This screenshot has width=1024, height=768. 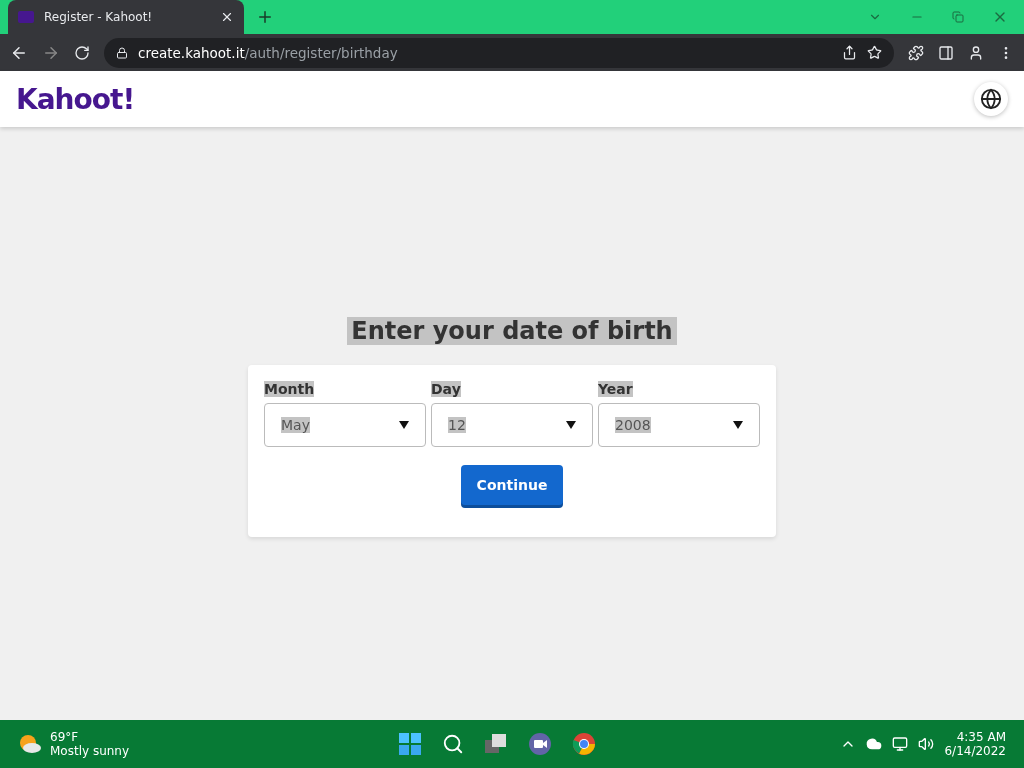 What do you see at coordinates (289, 389) in the screenshot?
I see `field-label: Month` at bounding box center [289, 389].